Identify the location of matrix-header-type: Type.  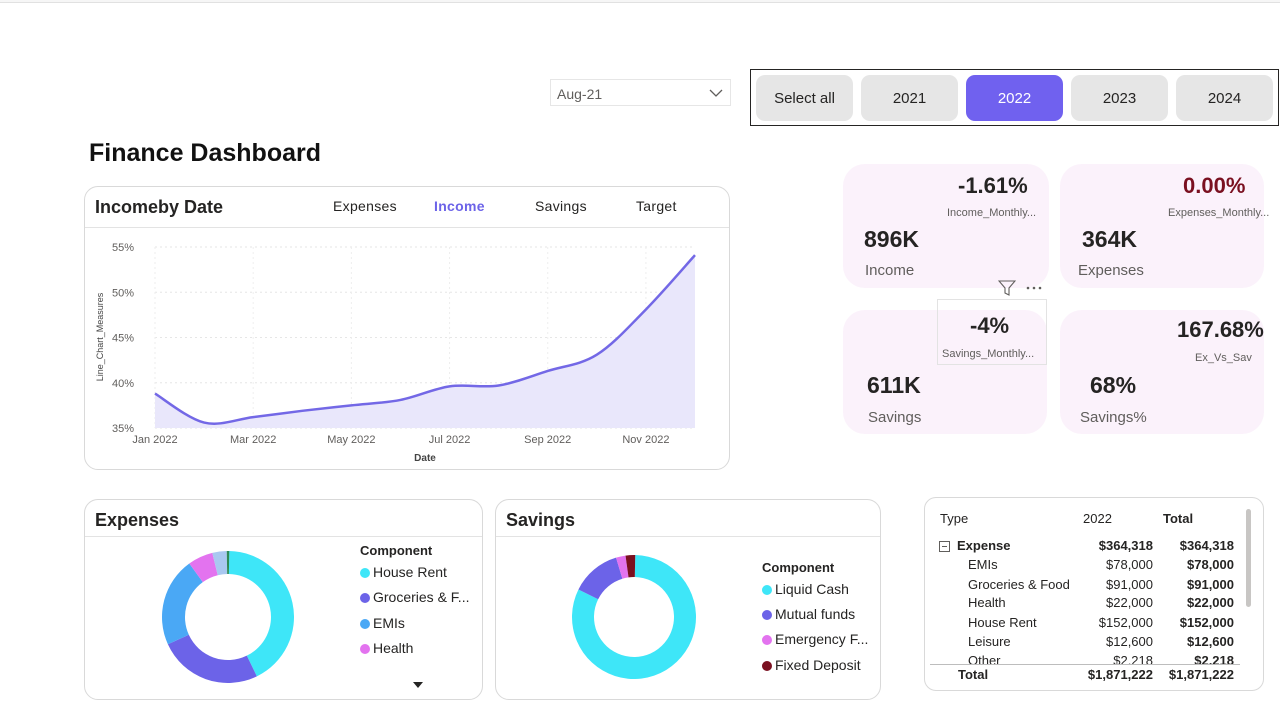
(954, 518).